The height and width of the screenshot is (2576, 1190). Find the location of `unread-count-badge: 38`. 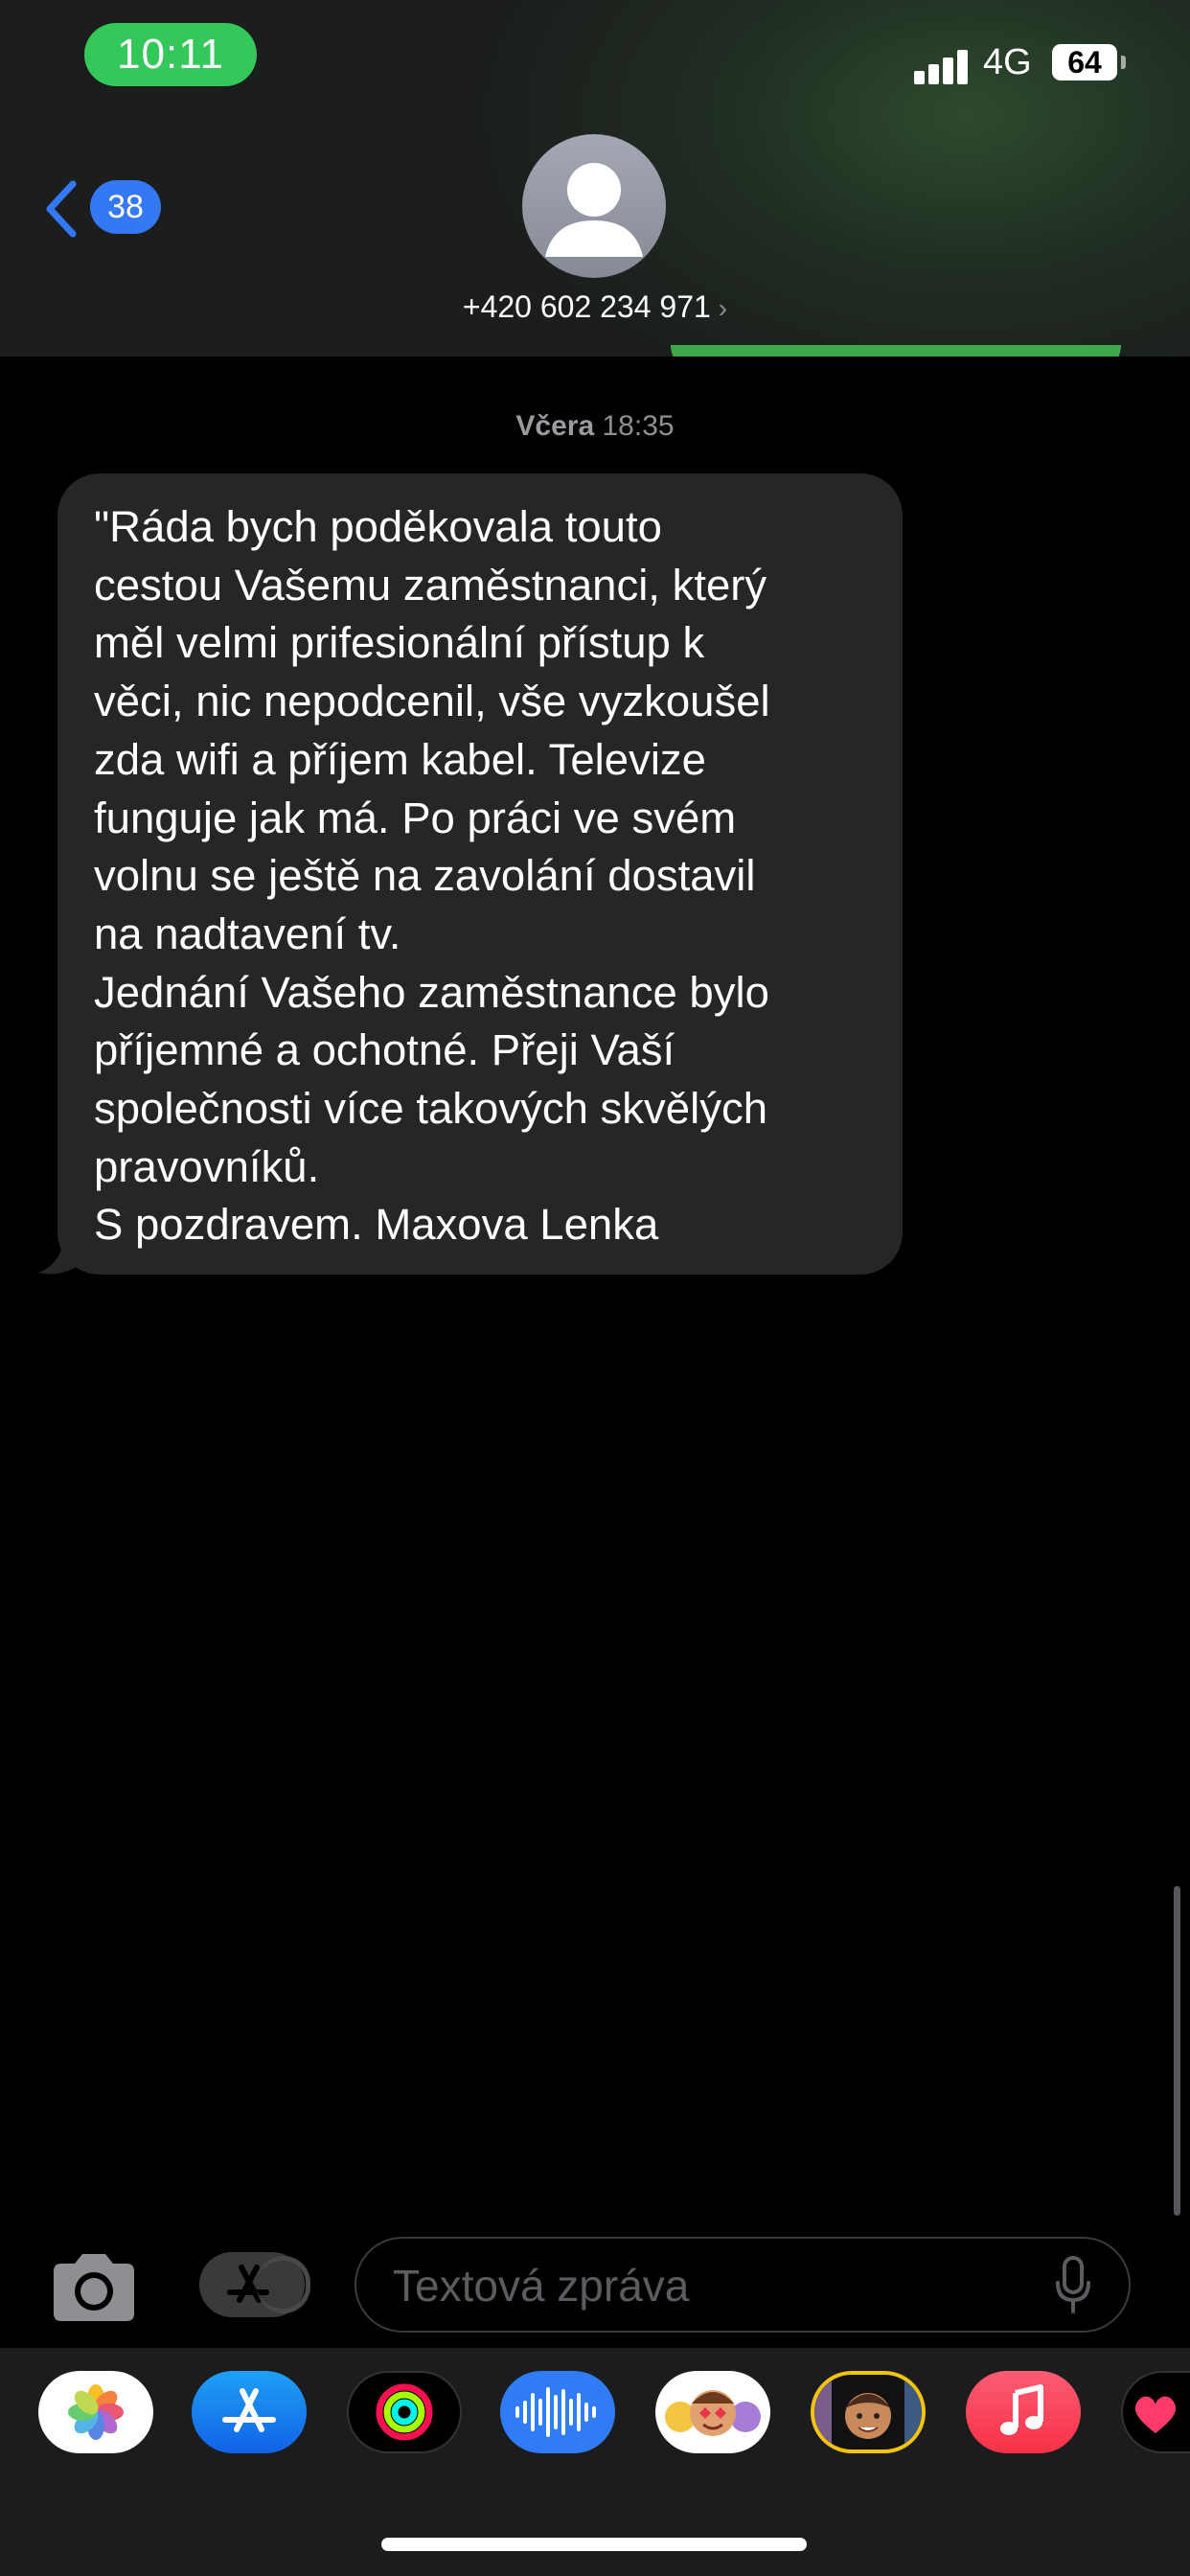

unread-count-badge: 38 is located at coordinates (125, 207).